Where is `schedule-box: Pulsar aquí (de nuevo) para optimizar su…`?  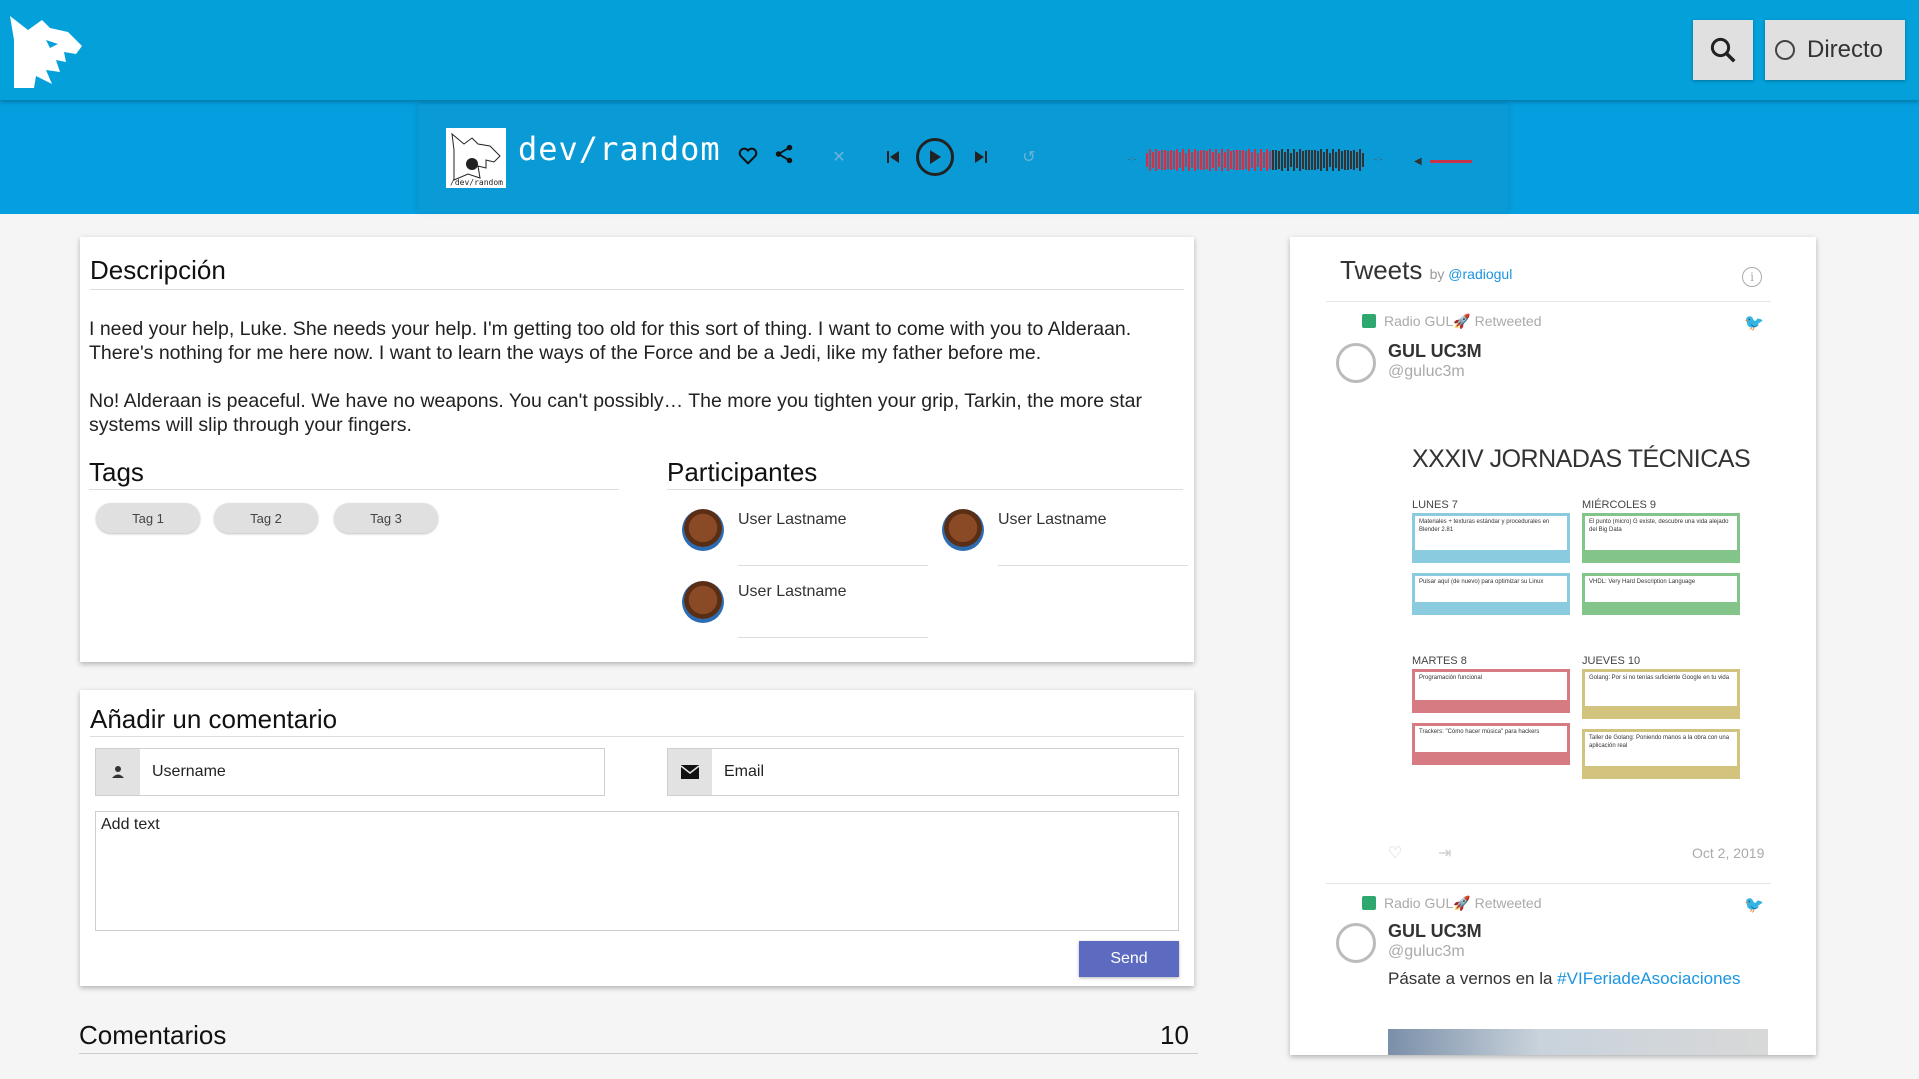
schedule-box: Pulsar aquí (de nuevo) para optimizar su… is located at coordinates (1491, 594).